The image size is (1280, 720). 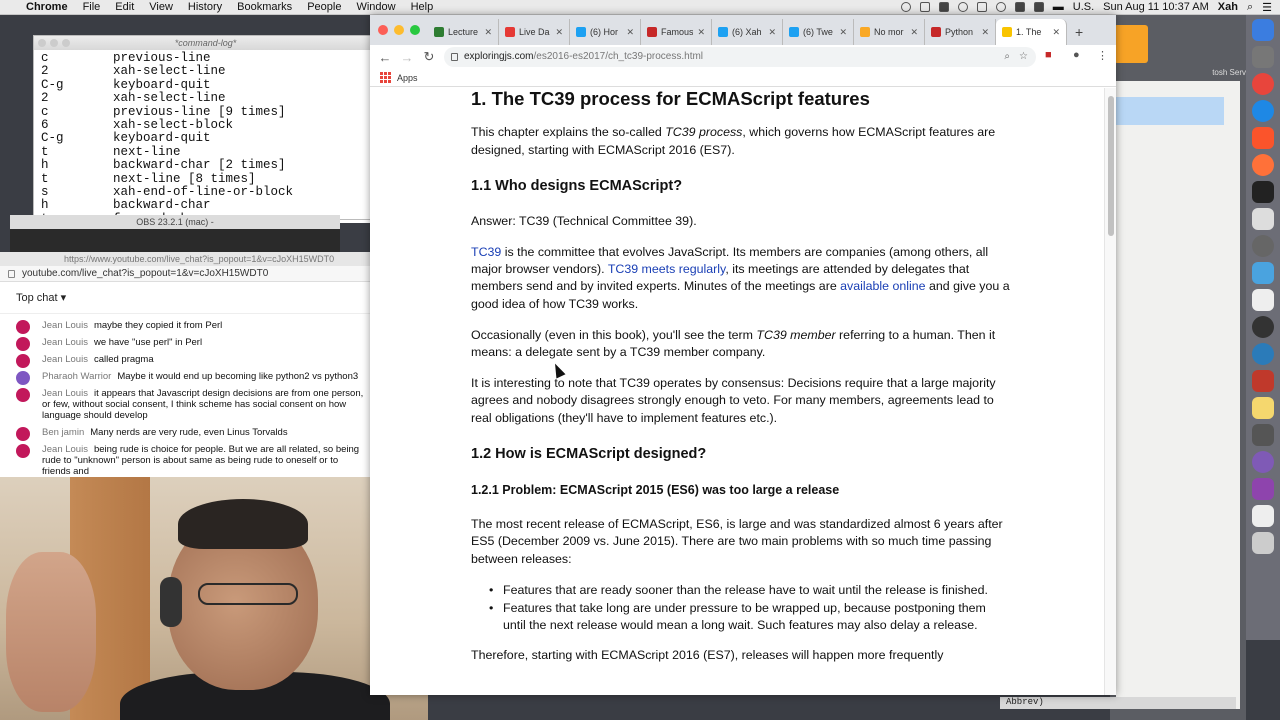 What do you see at coordinates (375, 7) in the screenshot?
I see `menu-window: Window` at bounding box center [375, 7].